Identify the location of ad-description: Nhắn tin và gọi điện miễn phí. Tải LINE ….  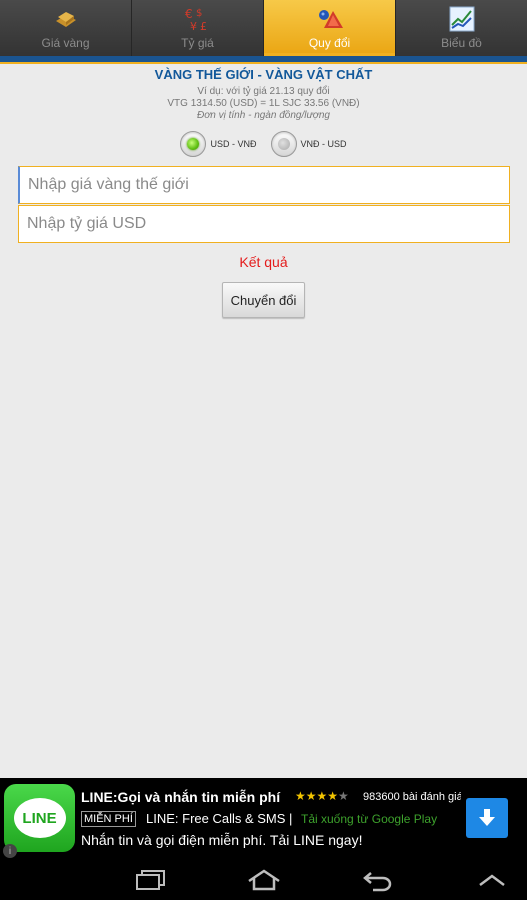
(222, 840).